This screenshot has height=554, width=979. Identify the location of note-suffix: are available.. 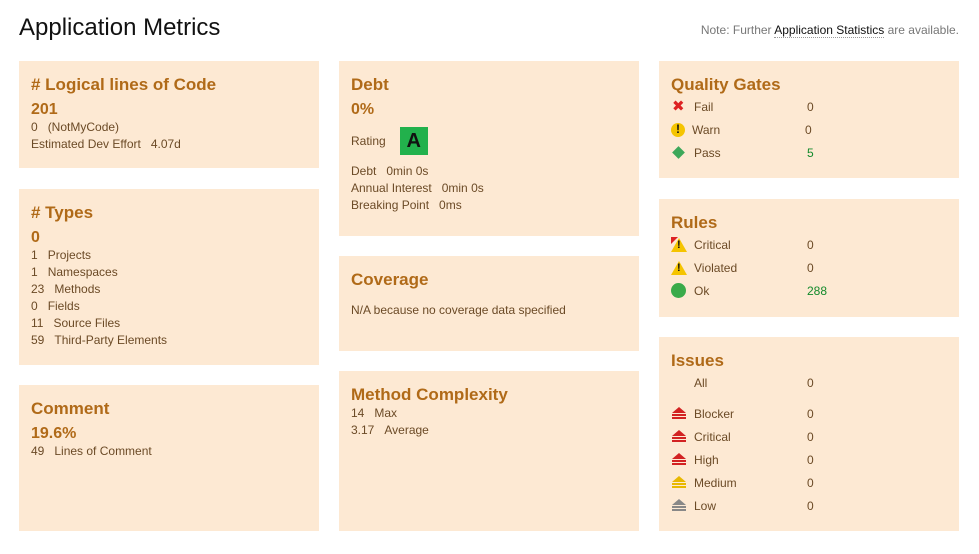
(921, 30).